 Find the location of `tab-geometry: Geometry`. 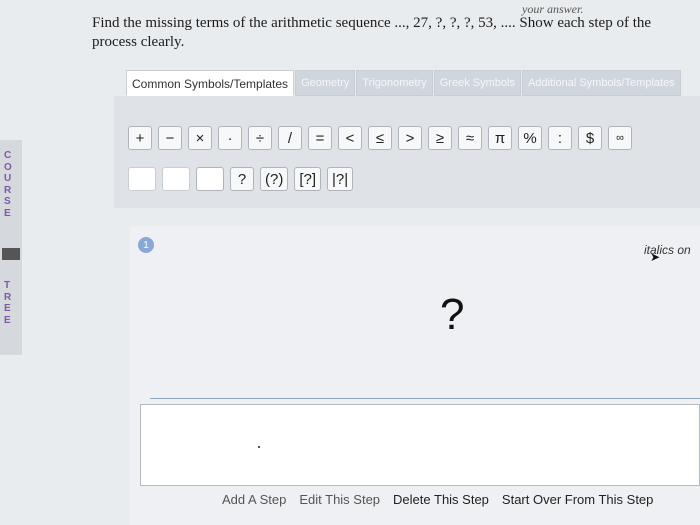

tab-geometry: Geometry is located at coordinates (325, 83).